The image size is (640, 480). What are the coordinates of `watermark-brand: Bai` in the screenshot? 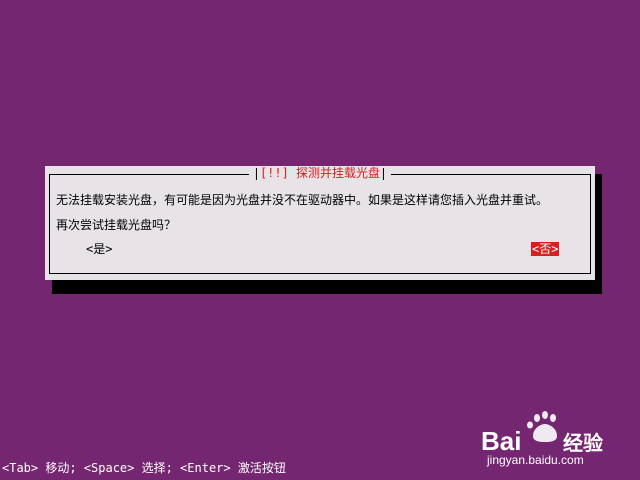 It's located at (501, 441).